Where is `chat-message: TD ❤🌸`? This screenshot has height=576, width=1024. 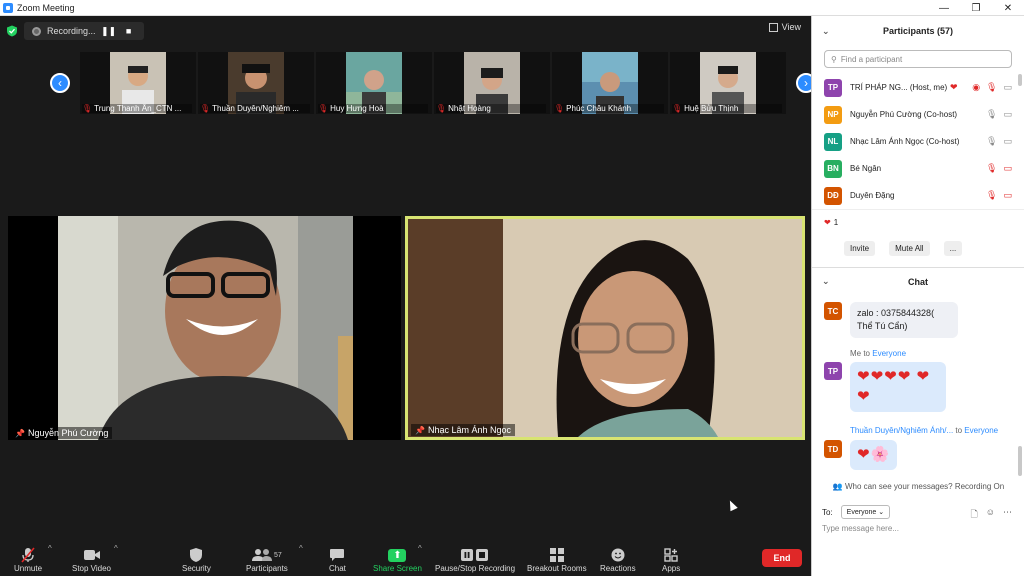
chat-message: TD ❤🌸 is located at coordinates (861, 455).